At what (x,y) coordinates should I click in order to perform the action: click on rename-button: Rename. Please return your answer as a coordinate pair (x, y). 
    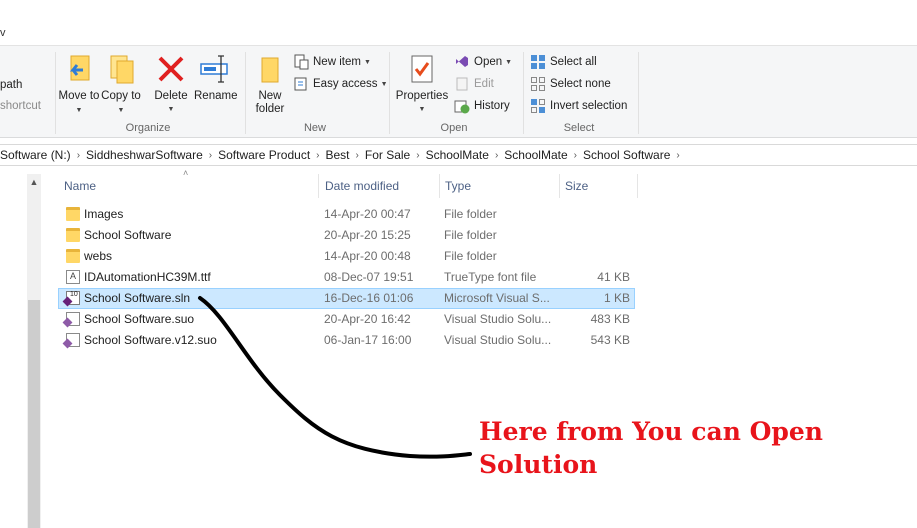
    Looking at the image, I should click on (216, 77).